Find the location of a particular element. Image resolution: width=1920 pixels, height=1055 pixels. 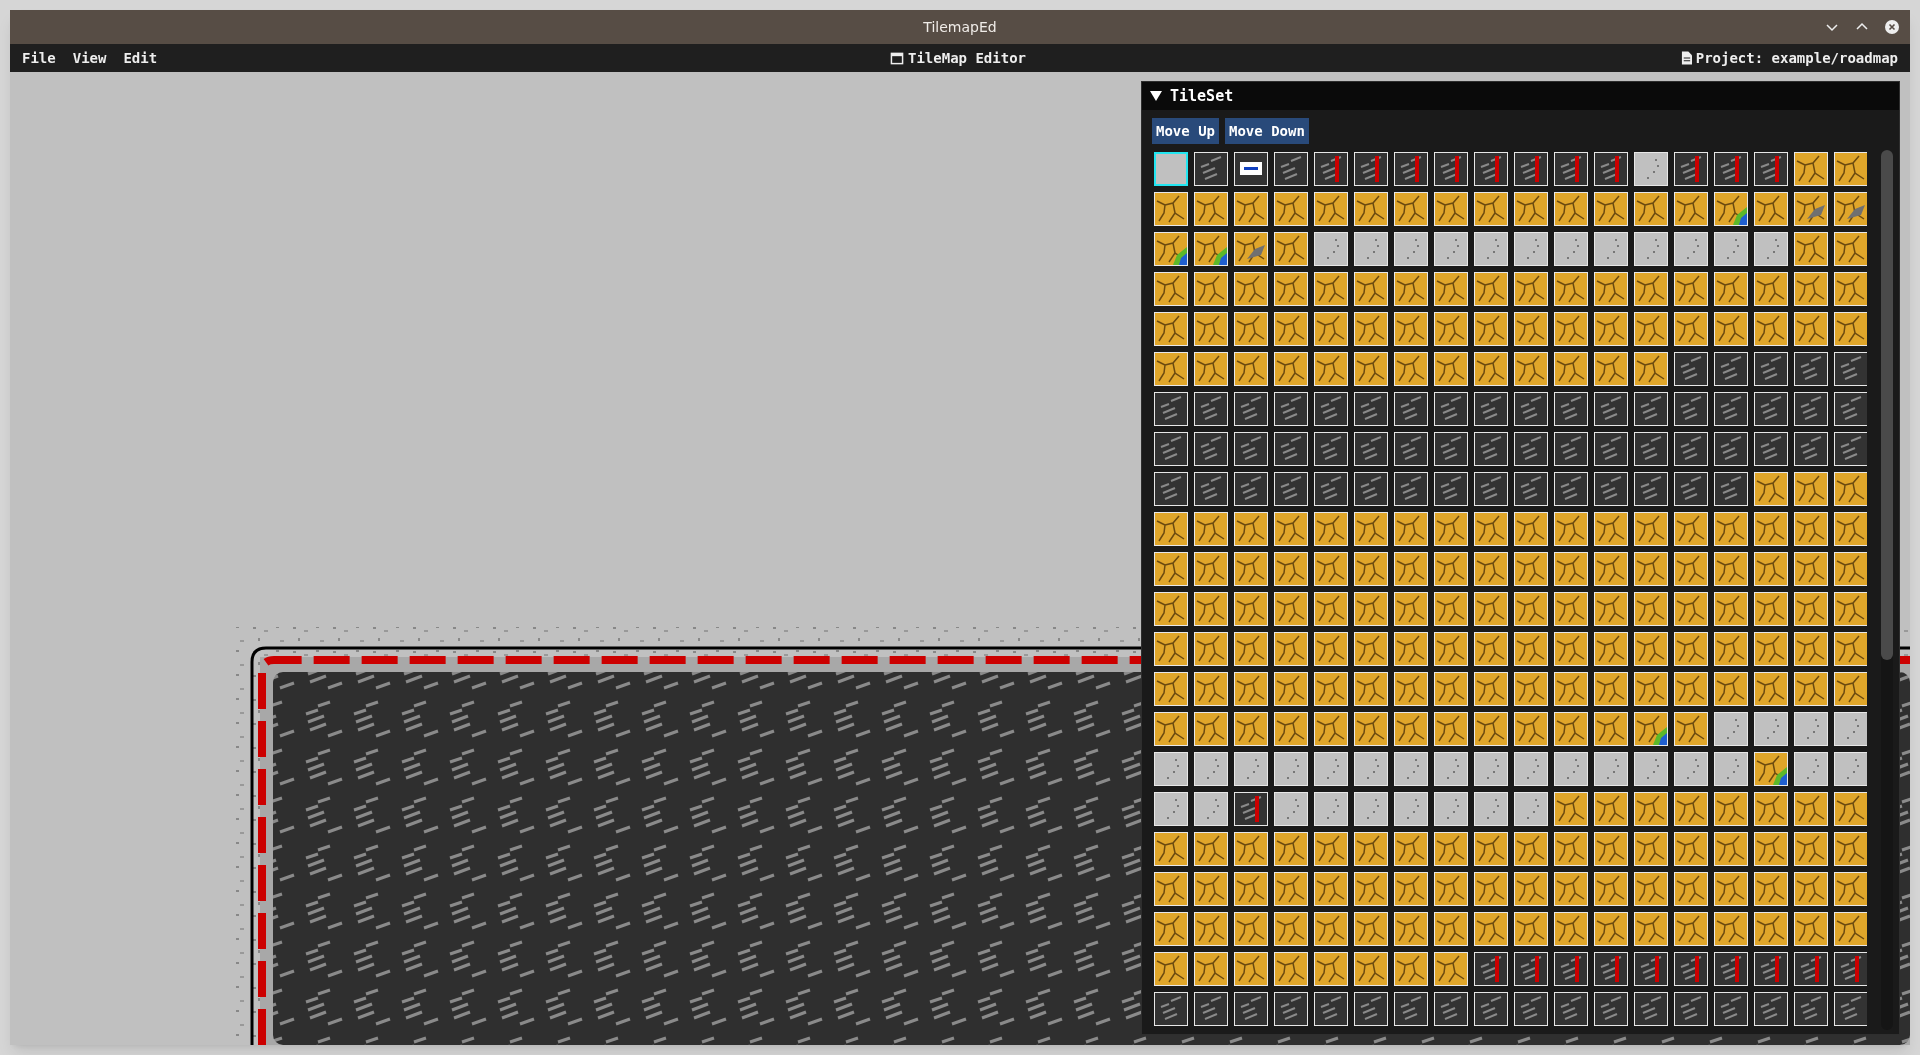

menu-item: View is located at coordinates (89, 58).